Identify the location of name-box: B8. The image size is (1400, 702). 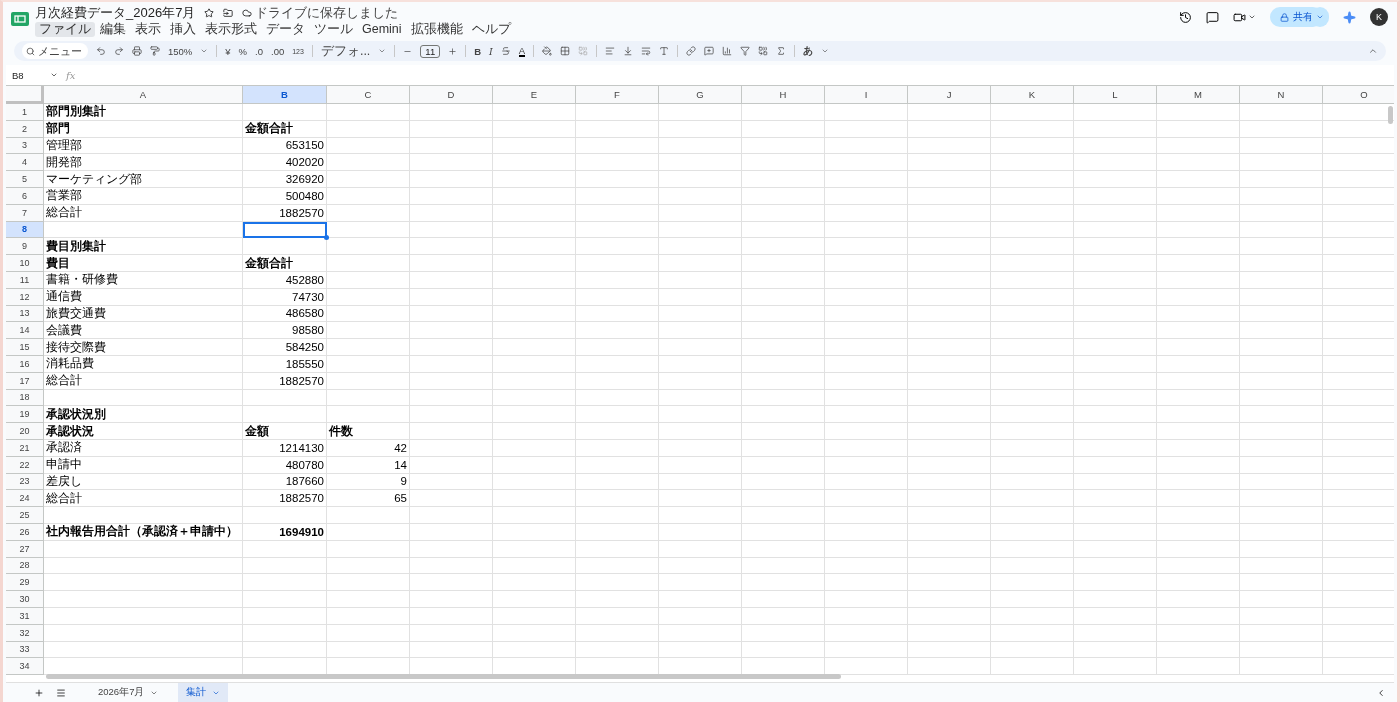
(27, 75).